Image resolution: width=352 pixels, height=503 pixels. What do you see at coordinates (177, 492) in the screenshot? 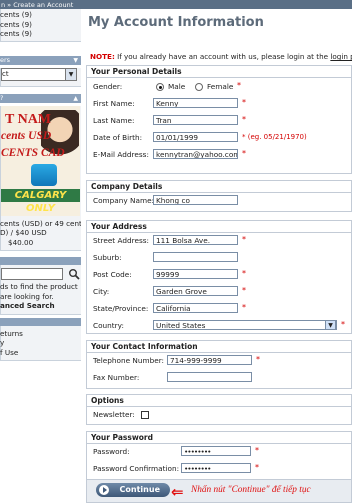
I see `left-arrow-icon: ⇐` at bounding box center [177, 492].